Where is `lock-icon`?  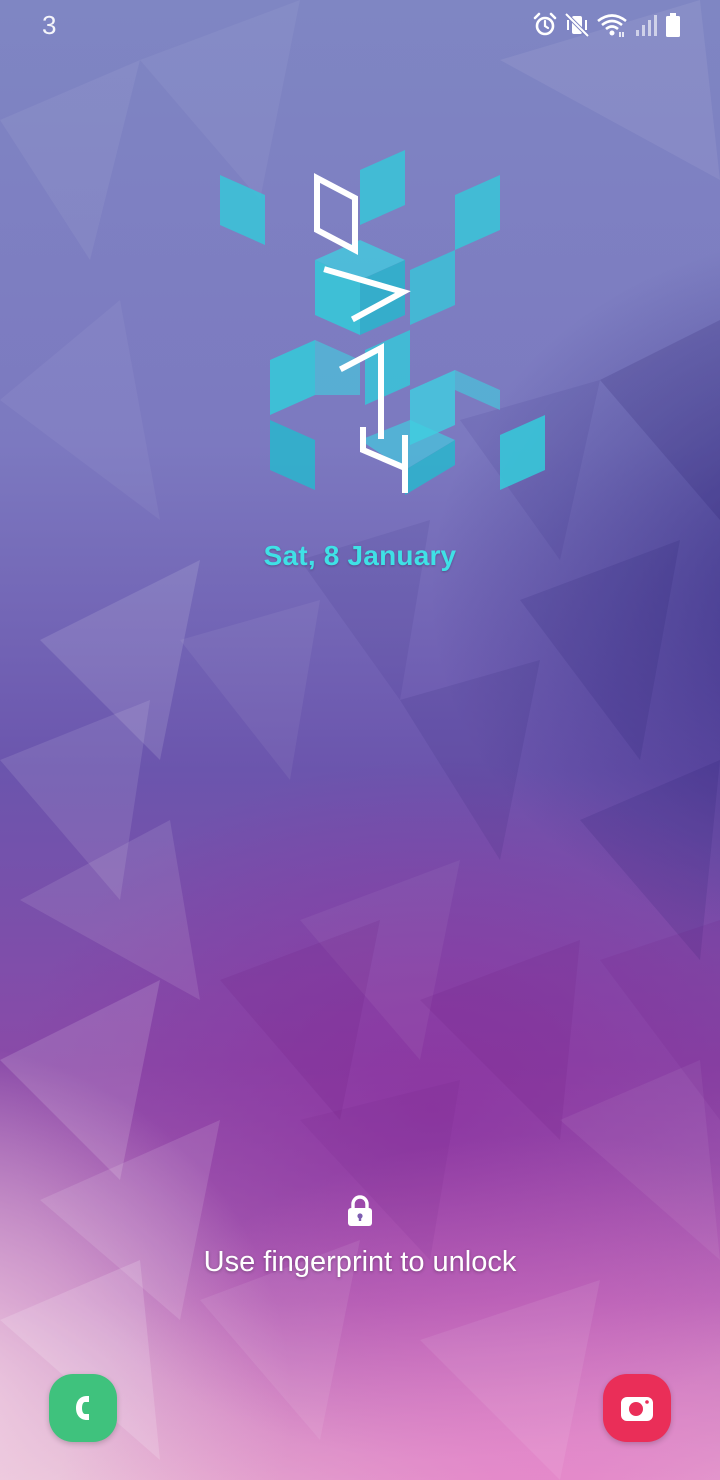
lock-icon is located at coordinates (360, 1210).